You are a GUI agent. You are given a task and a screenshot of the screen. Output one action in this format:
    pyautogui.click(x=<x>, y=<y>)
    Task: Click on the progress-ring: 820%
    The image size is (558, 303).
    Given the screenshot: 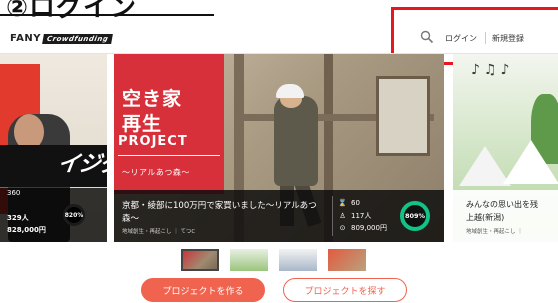 What is the action you would take?
    pyautogui.click(x=74, y=215)
    